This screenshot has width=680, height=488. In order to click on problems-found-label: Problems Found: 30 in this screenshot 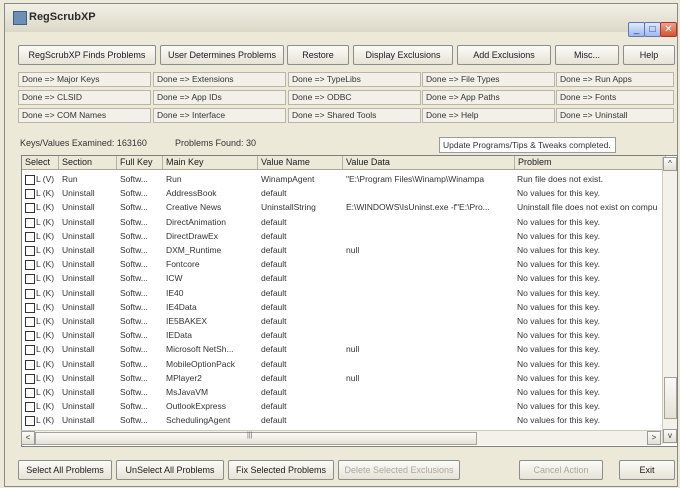, I will do `click(216, 143)`.